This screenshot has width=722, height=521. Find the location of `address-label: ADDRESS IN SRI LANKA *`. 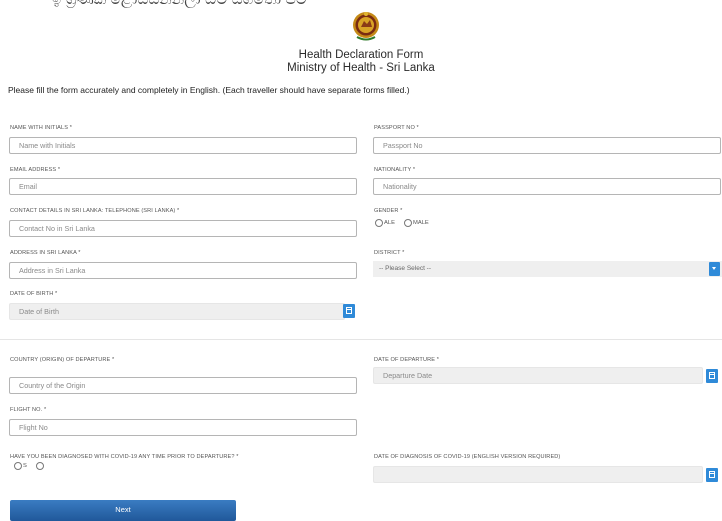

address-label: ADDRESS IN SRI LANKA * is located at coordinates (45, 253).